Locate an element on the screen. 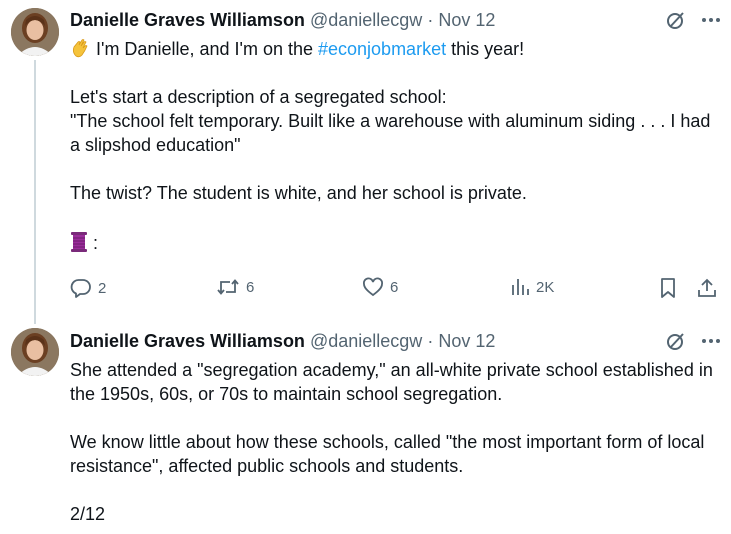 The image size is (731, 534). views-icon is located at coordinates (520, 287).